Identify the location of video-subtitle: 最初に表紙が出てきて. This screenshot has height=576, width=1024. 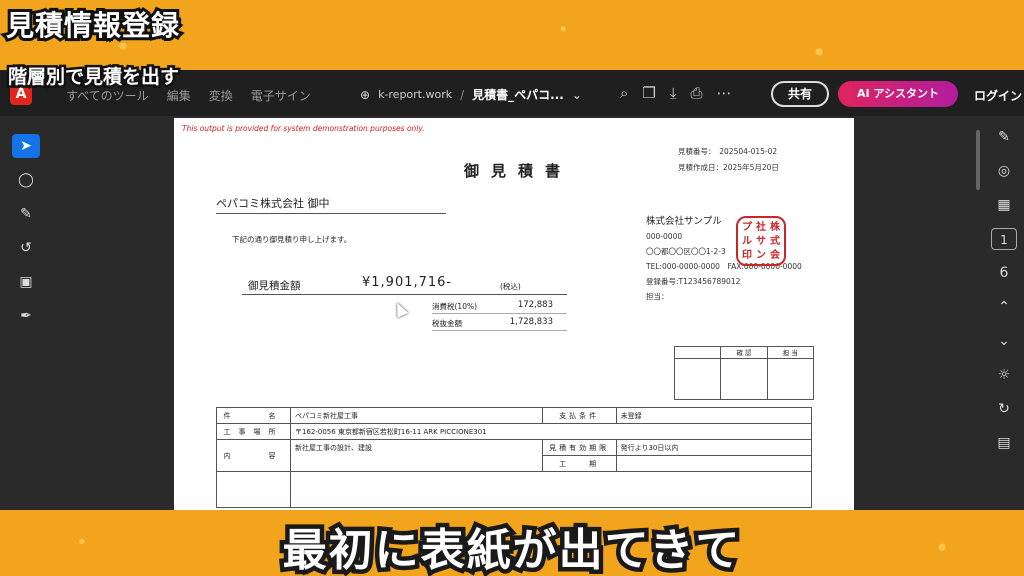
(511, 548).